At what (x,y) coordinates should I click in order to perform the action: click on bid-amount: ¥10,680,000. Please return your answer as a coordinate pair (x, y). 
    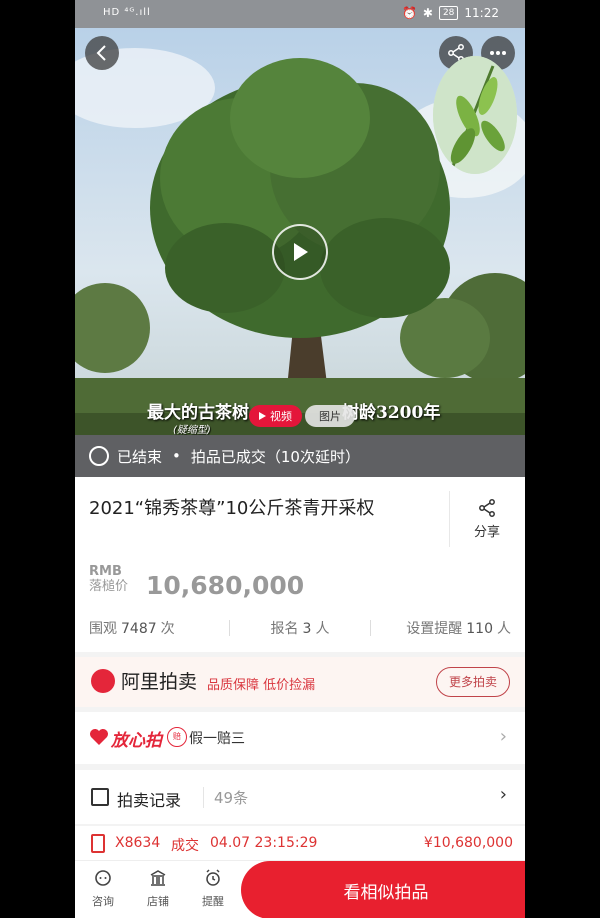
    Looking at the image, I should click on (468, 843).